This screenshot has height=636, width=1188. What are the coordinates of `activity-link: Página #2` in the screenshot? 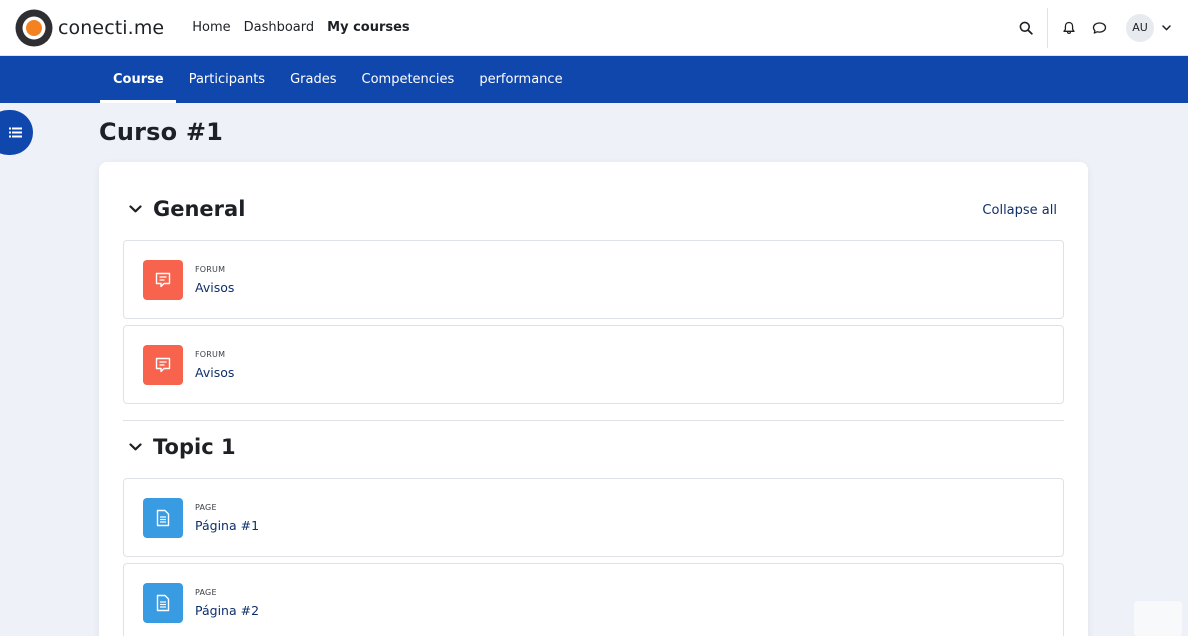 It's located at (227, 610).